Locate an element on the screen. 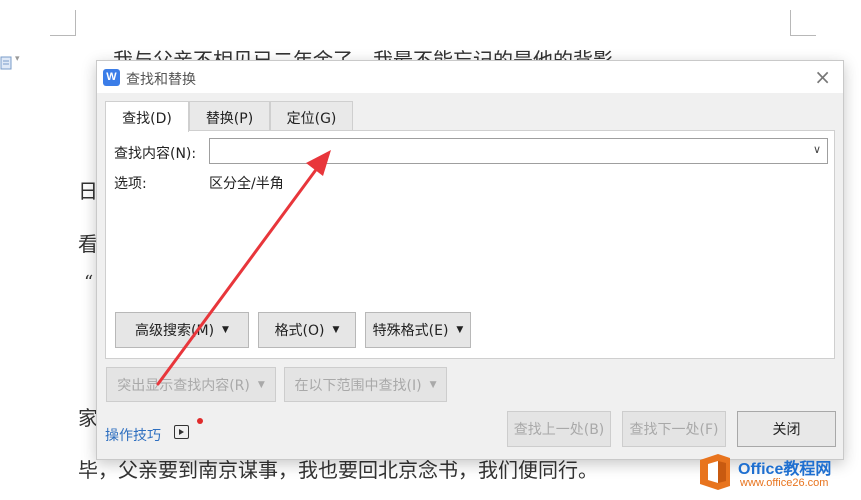 The height and width of the screenshot is (500, 861). watermark-site: www.office26.com is located at coordinates (784, 483).